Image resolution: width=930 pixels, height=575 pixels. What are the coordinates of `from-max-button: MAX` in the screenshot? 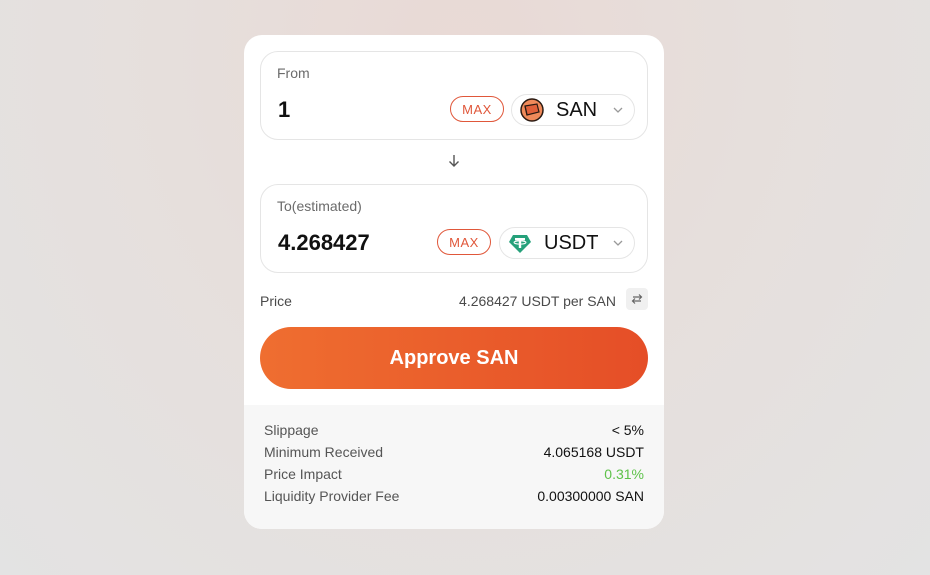 It's located at (477, 109).